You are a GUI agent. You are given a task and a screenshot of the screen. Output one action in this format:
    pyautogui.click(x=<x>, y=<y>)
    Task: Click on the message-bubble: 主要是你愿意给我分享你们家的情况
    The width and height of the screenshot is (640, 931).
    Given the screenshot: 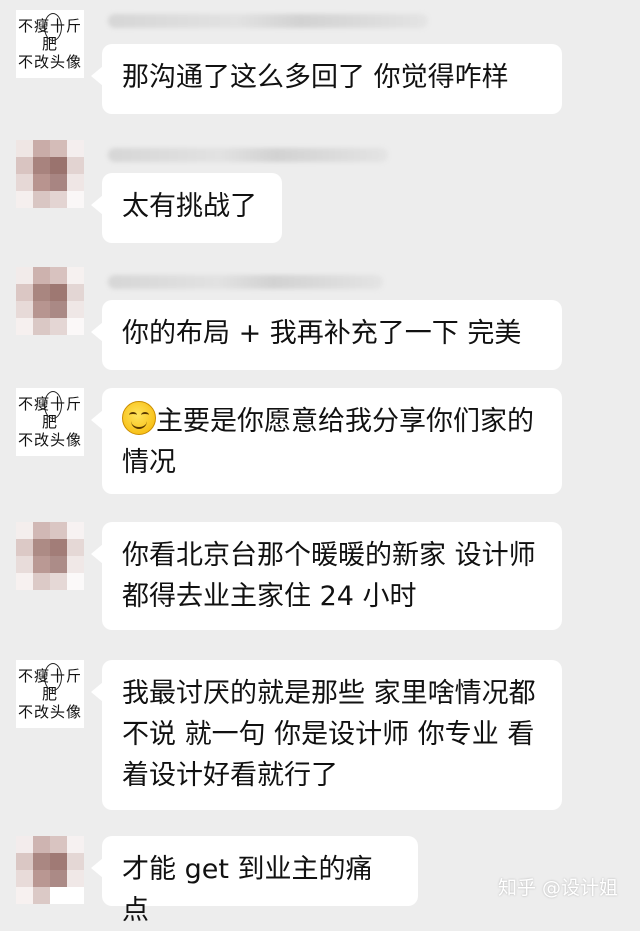 What is the action you would take?
    pyautogui.click(x=326, y=441)
    